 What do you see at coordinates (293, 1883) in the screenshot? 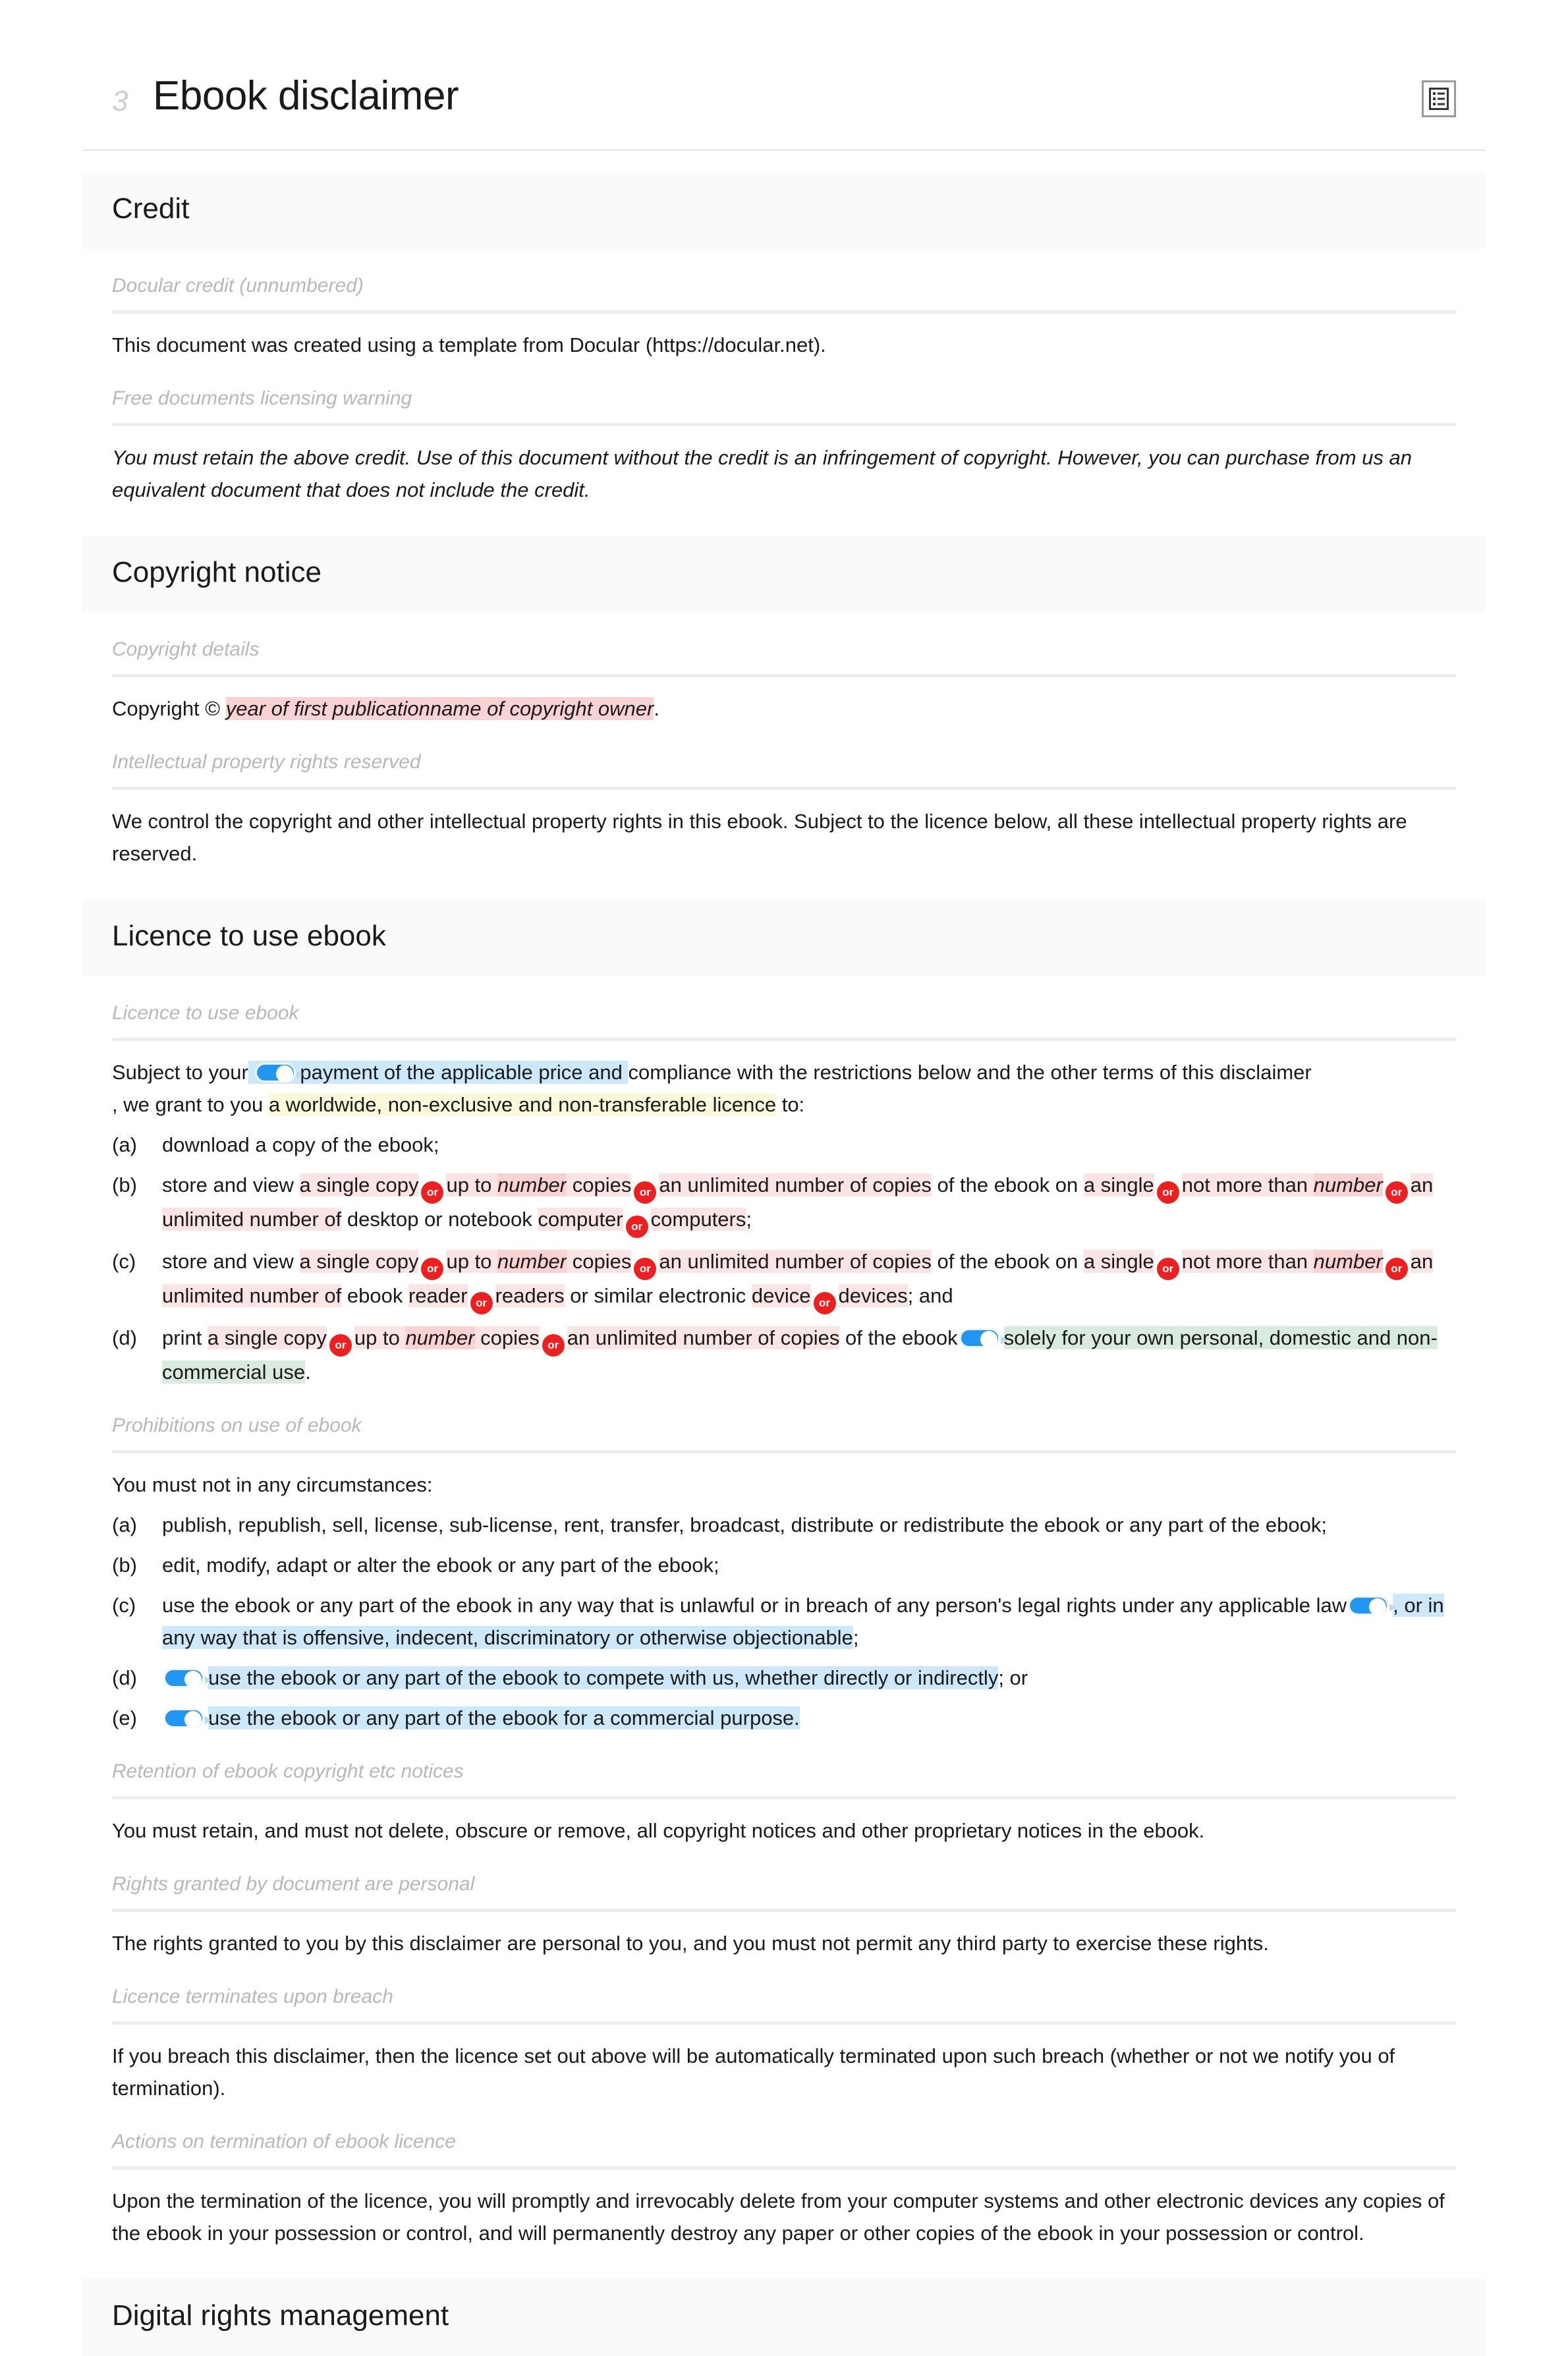
I see `clause-label: Rights granted by document are personal` at bounding box center [293, 1883].